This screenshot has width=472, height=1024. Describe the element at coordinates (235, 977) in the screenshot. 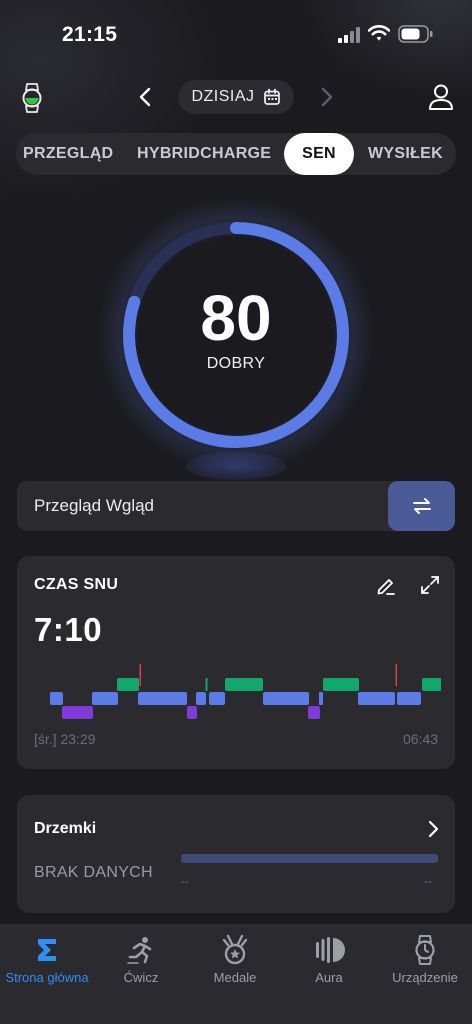

I see `nav-medals-label: Medale` at that location.